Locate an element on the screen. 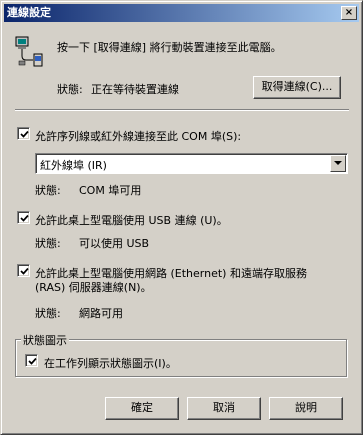 The image size is (363, 435). com-port-selected: 紅外線埠 (IR) is located at coordinates (73, 165).